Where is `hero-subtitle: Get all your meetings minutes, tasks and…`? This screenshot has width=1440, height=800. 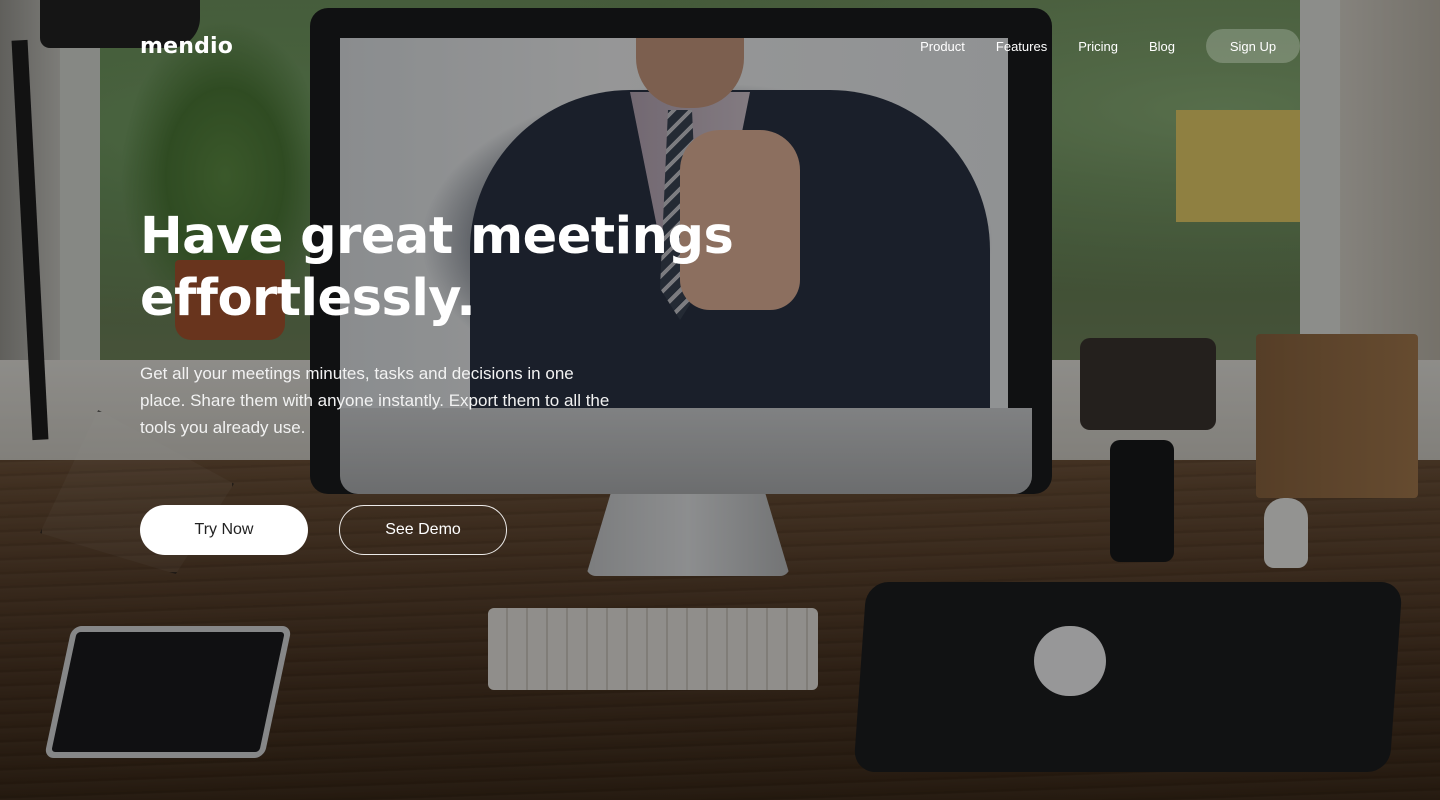
hero-subtitle: Get all your meetings minutes, tasks and… is located at coordinates (375, 400).